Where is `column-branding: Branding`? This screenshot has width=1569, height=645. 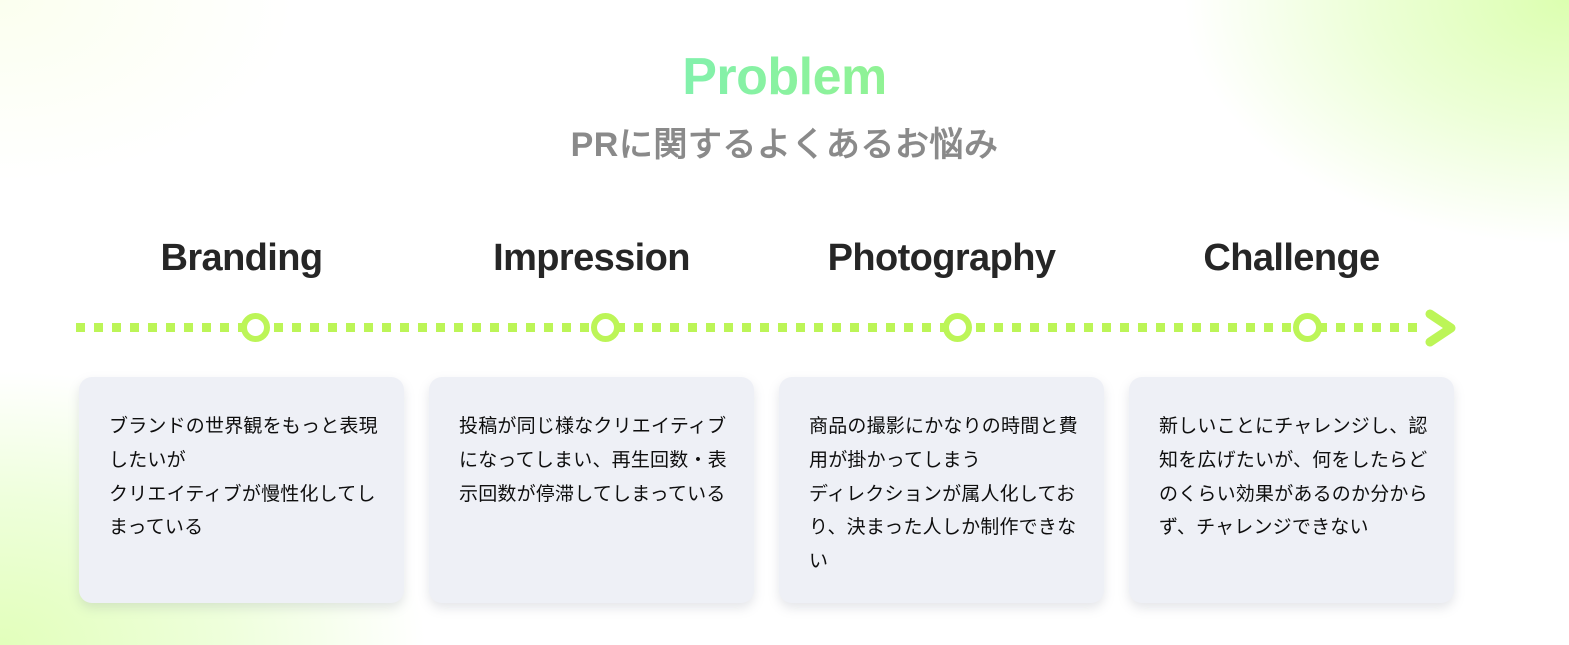
column-branding: Branding is located at coordinates (241, 259).